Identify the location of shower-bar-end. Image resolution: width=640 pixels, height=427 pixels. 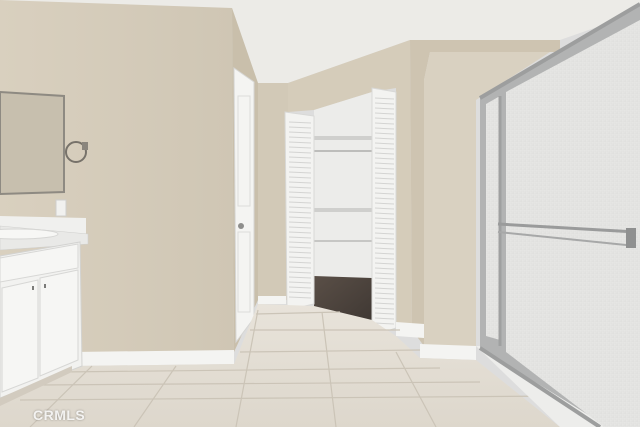
(631, 238).